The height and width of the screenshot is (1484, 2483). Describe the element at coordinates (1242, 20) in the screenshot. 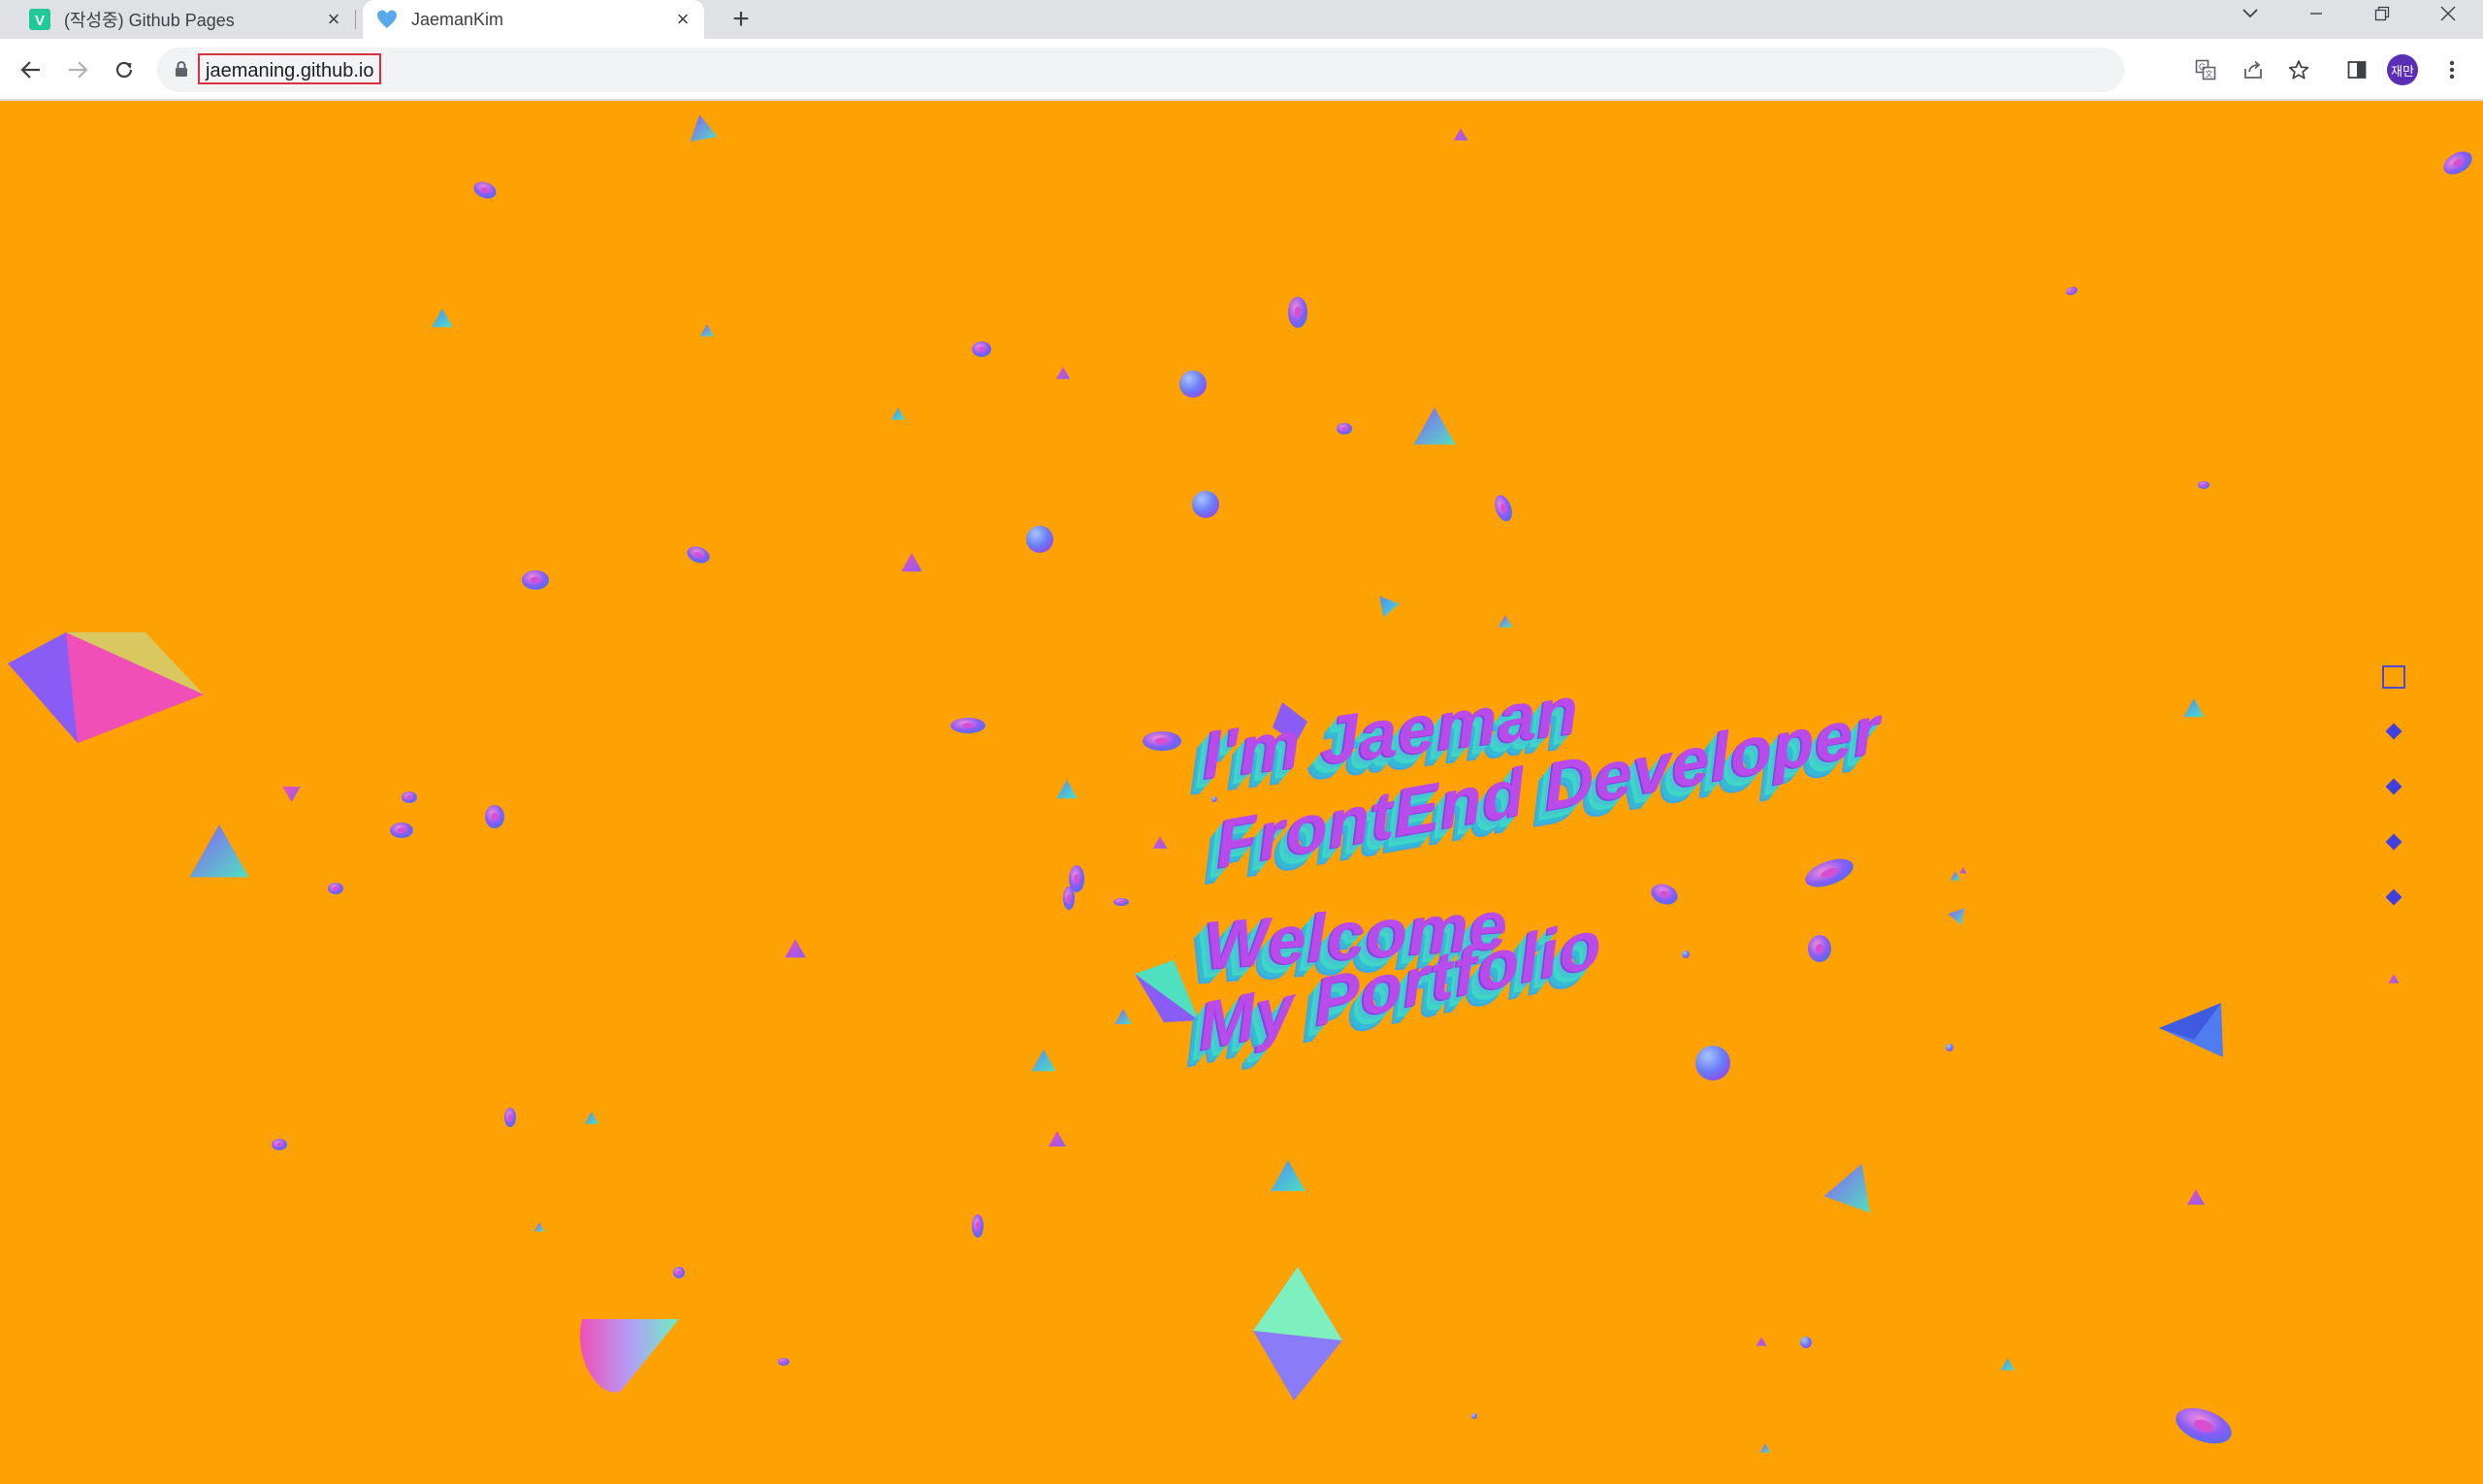

I see `tab-strip: V (작성중) Github Pages × JaemanKim × +` at that location.